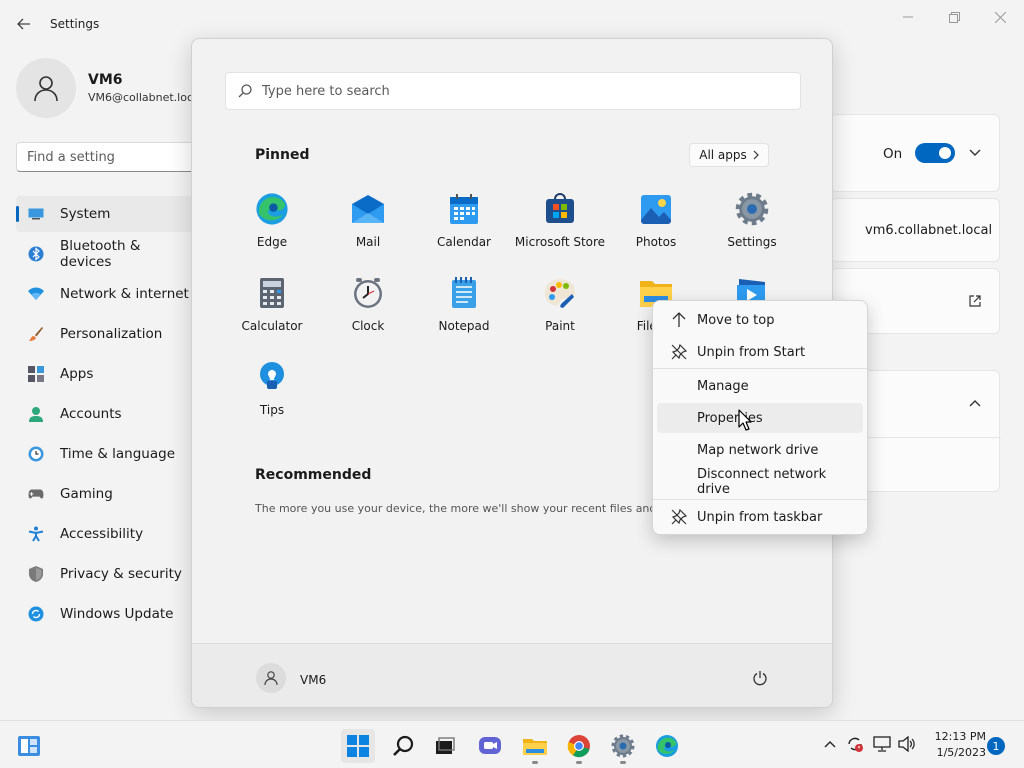  I want to click on start-search-box: Type here to search, so click(513, 91).